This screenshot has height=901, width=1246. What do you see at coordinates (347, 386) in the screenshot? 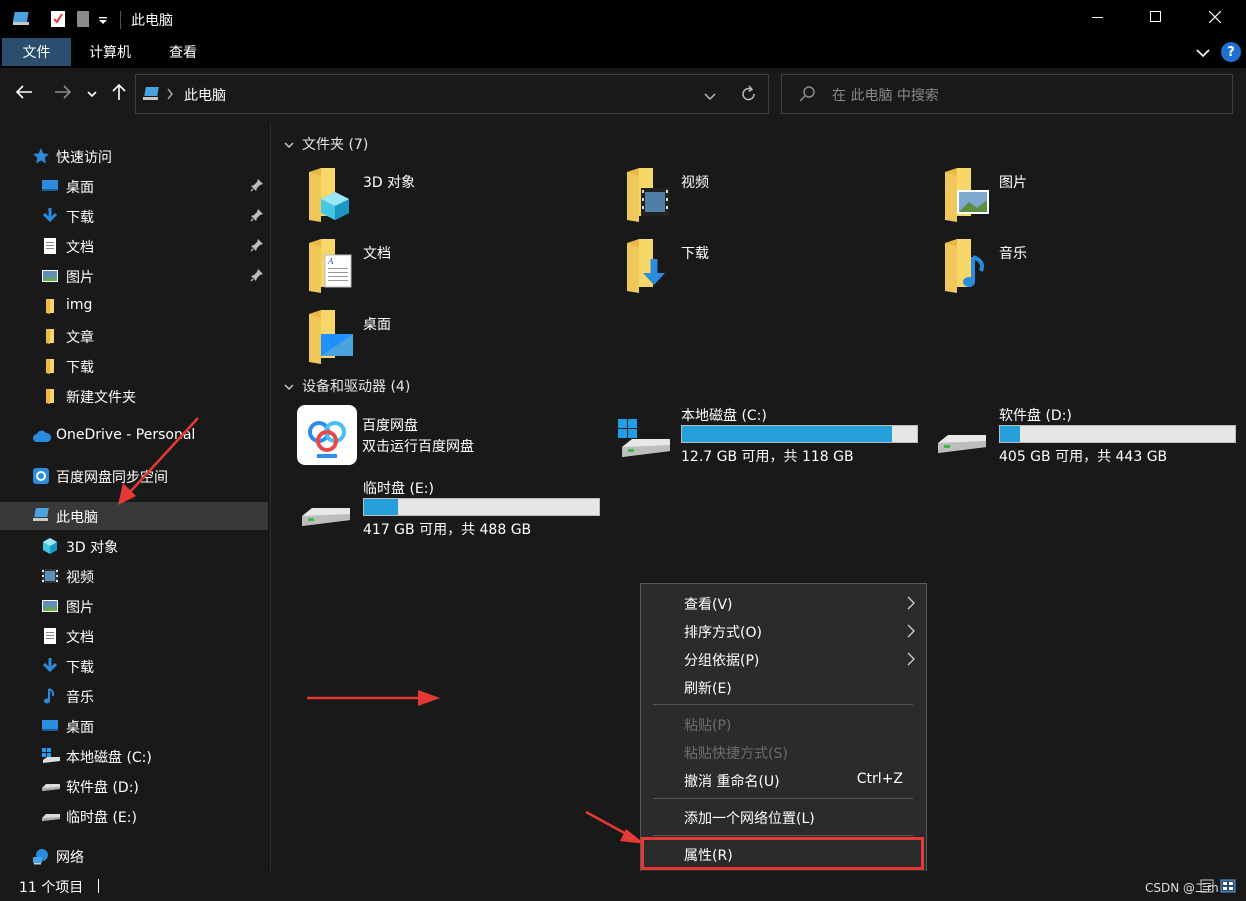
I see `devices-group-header: 设备和驱动器 (4)` at bounding box center [347, 386].